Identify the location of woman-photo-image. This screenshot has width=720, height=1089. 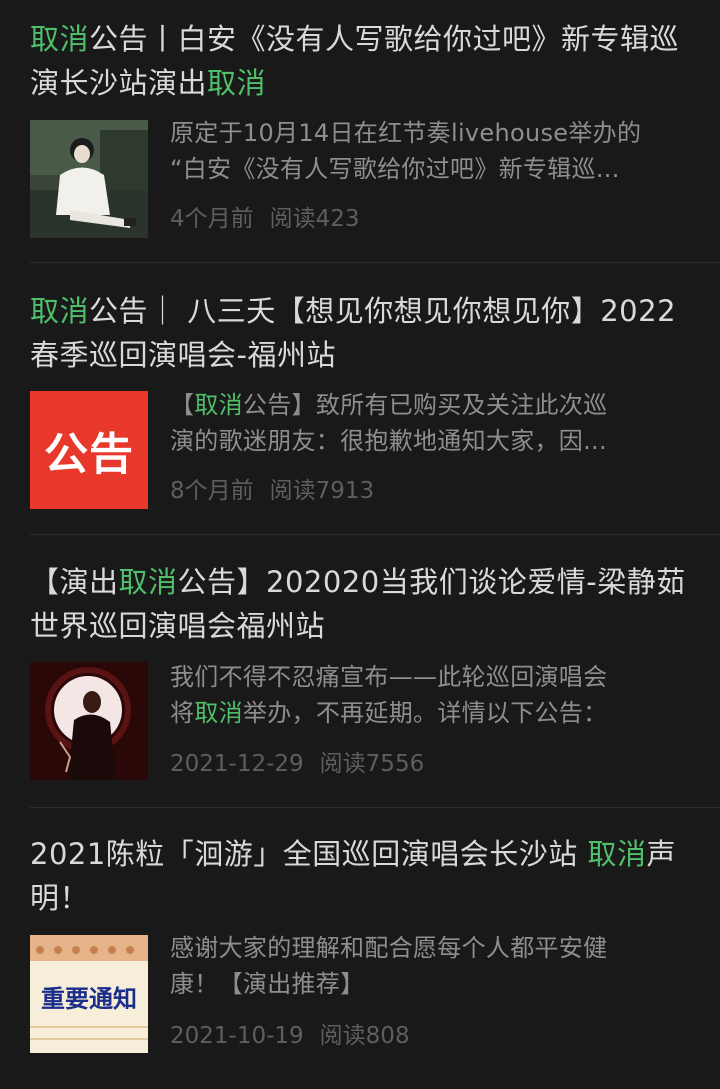
(89, 179).